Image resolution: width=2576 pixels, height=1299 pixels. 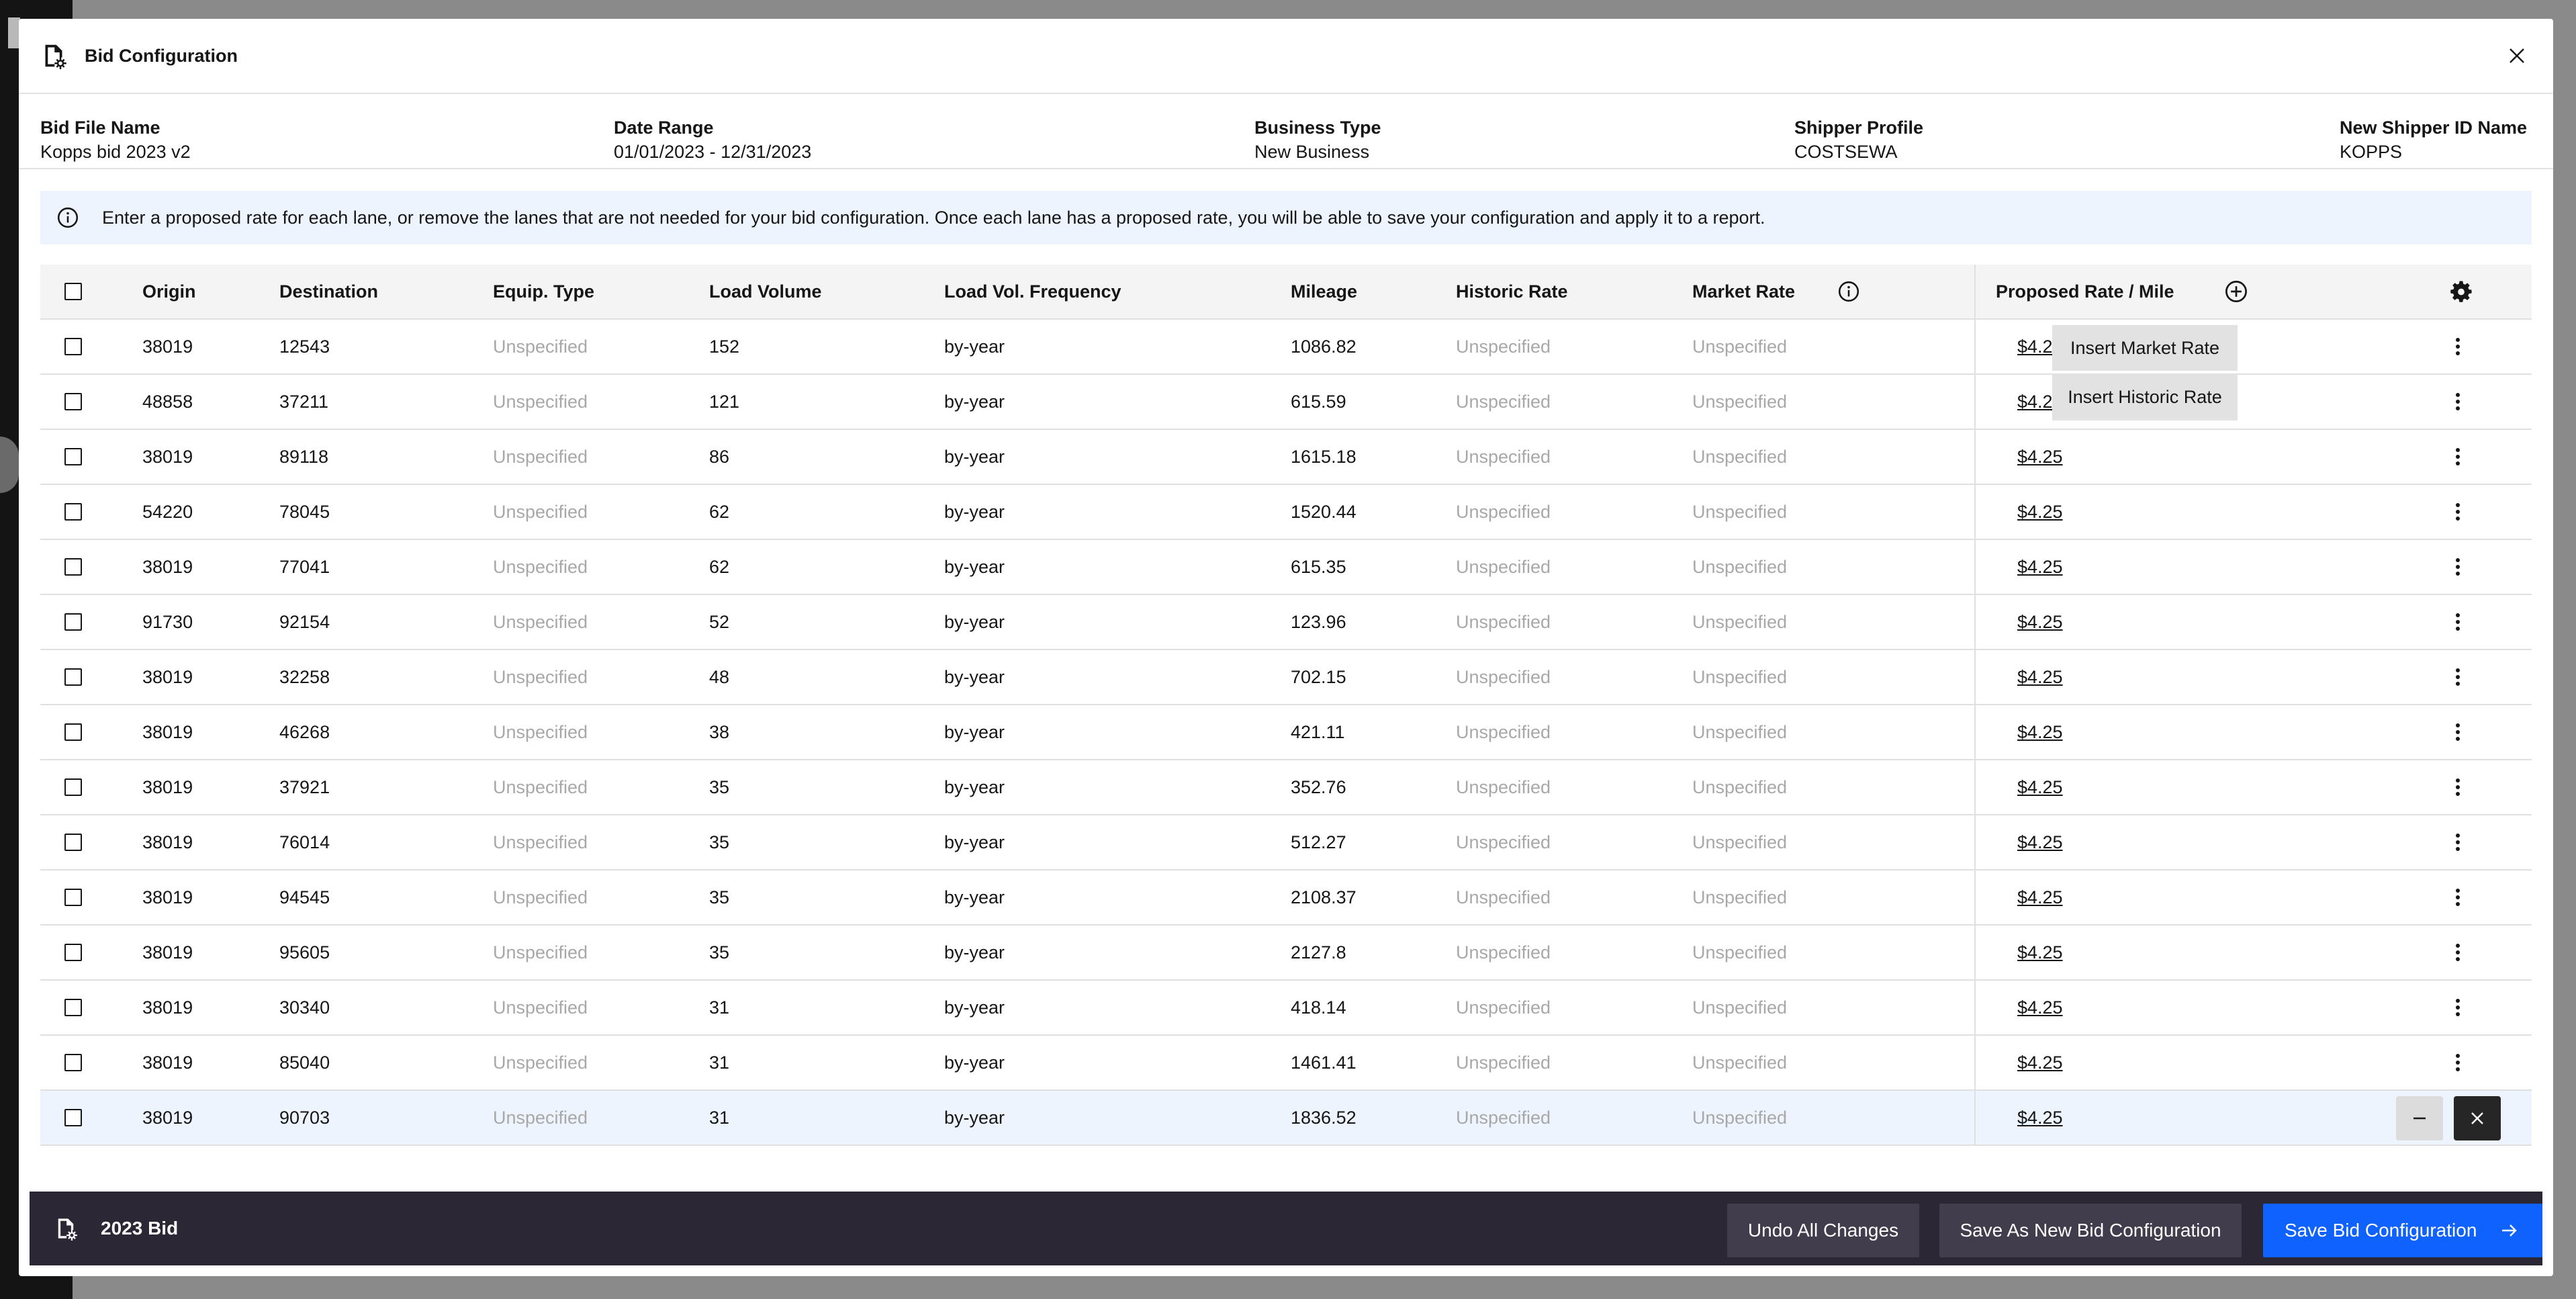 What do you see at coordinates (543, 291) in the screenshot?
I see `header-equip-type: Equip. Type` at bounding box center [543, 291].